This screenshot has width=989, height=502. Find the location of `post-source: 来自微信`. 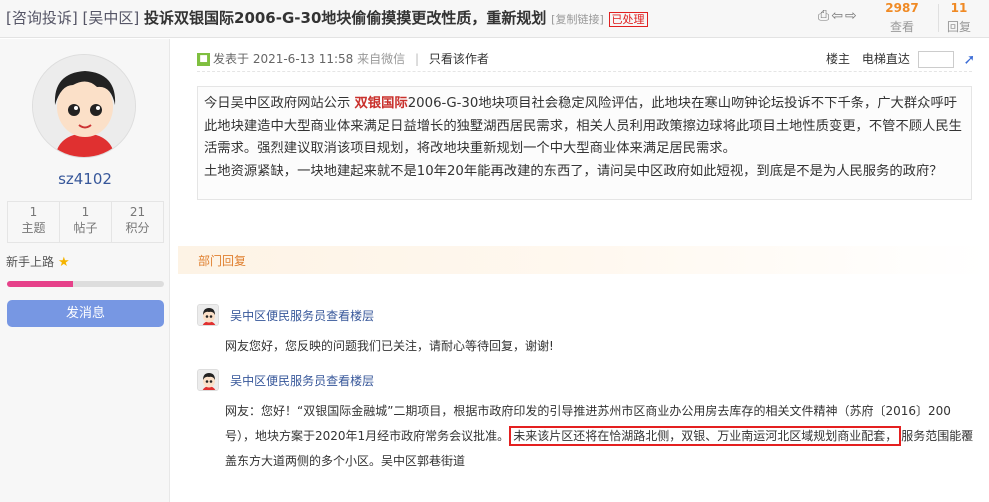

post-source: 来自微信 is located at coordinates (381, 59).